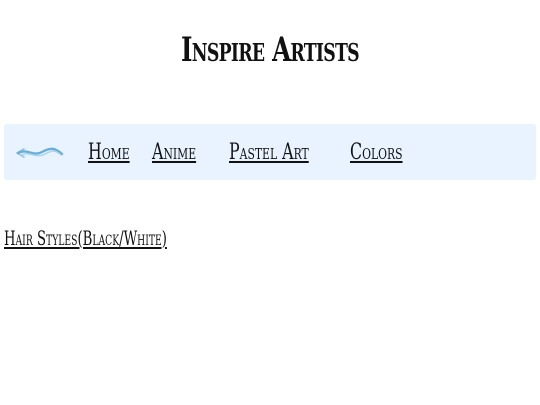 Image resolution: width=540 pixels, height=405 pixels. Describe the element at coordinates (270, 50) in the screenshot. I see `page-title: Inspire Artists` at that location.